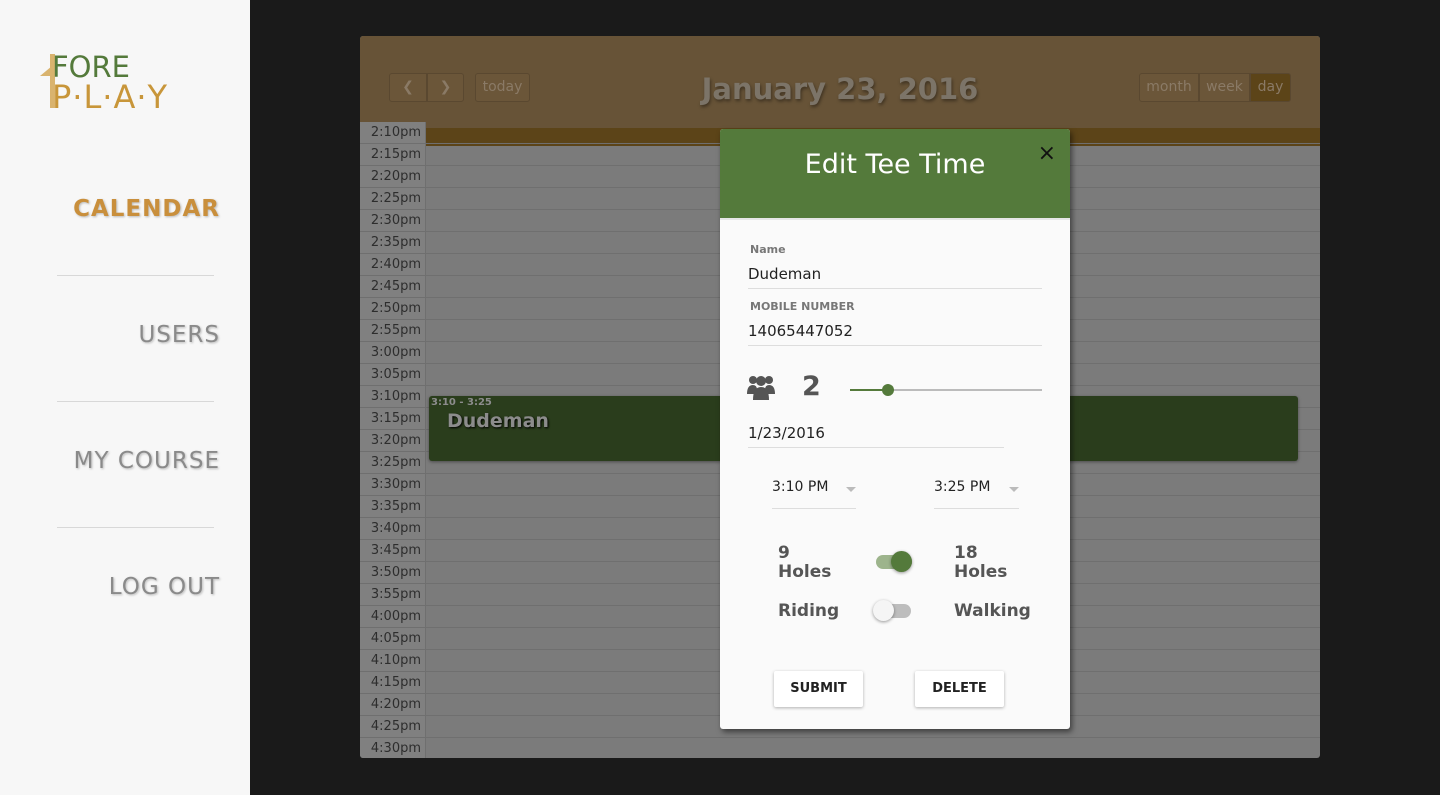  What do you see at coordinates (809, 611) in the screenshot?
I see `riding-label: Riding` at bounding box center [809, 611].